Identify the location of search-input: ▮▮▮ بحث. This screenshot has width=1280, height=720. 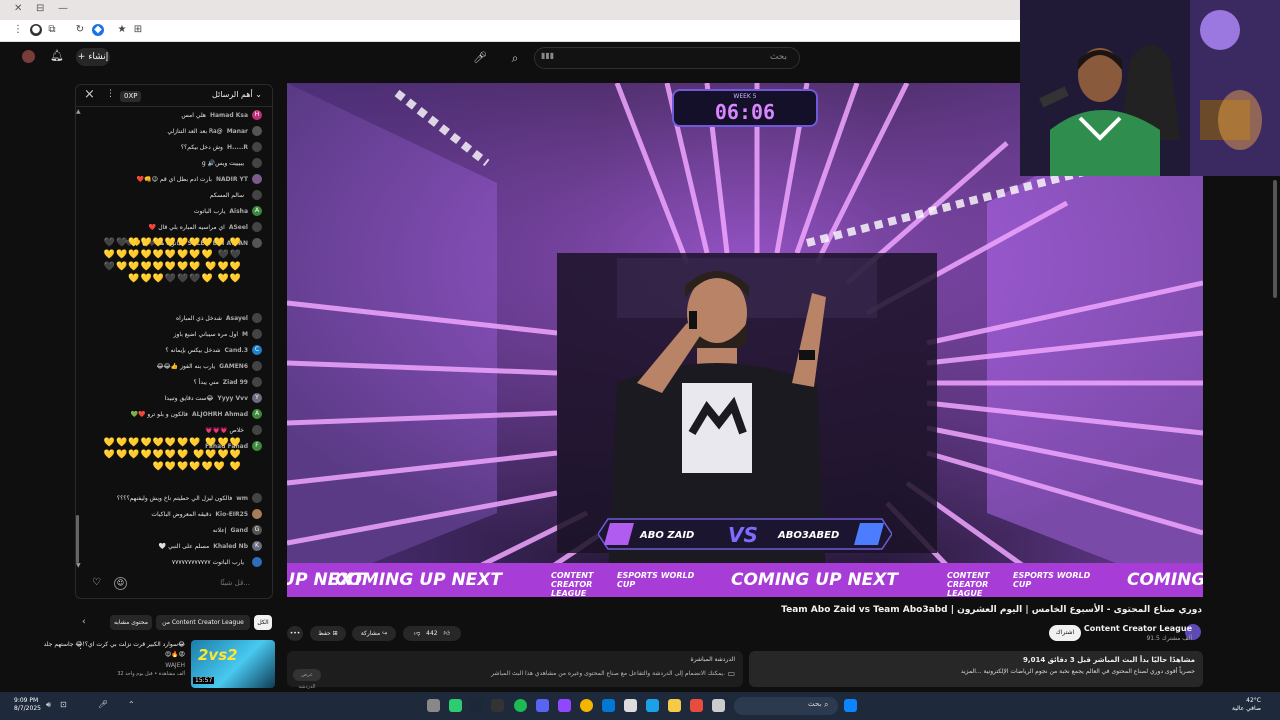
(667, 58).